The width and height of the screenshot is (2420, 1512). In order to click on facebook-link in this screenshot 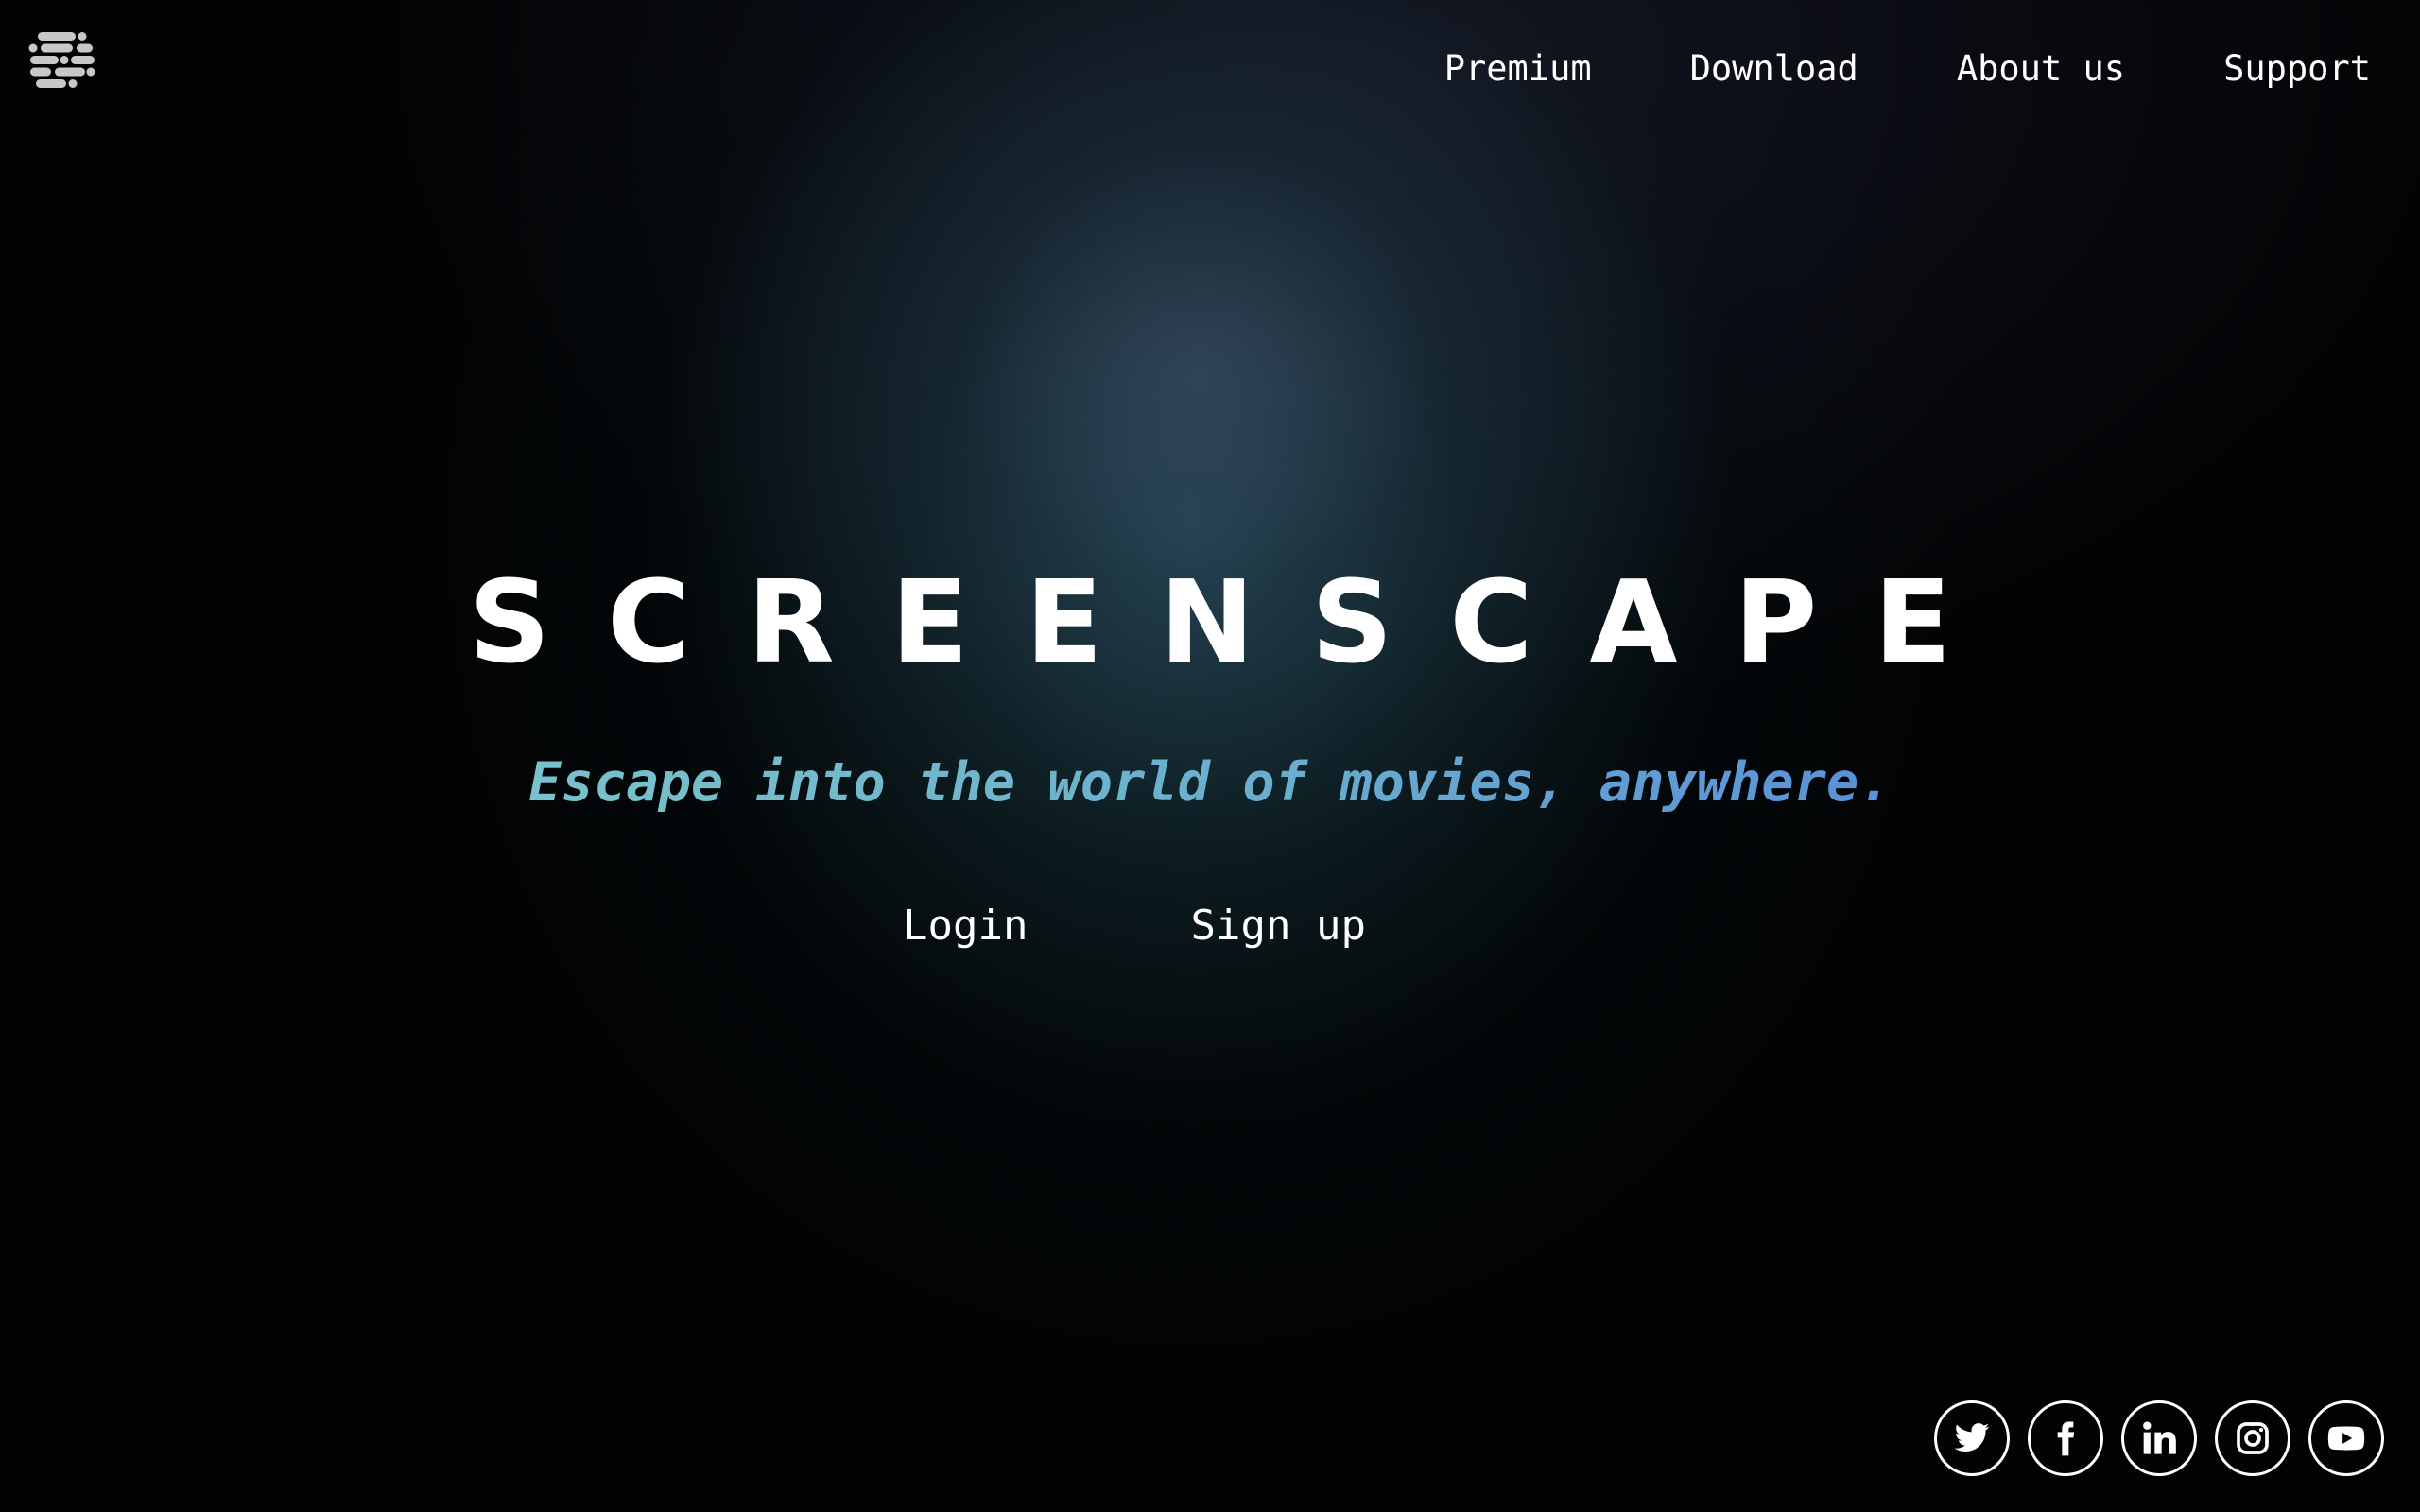, I will do `click(2065, 1438)`.